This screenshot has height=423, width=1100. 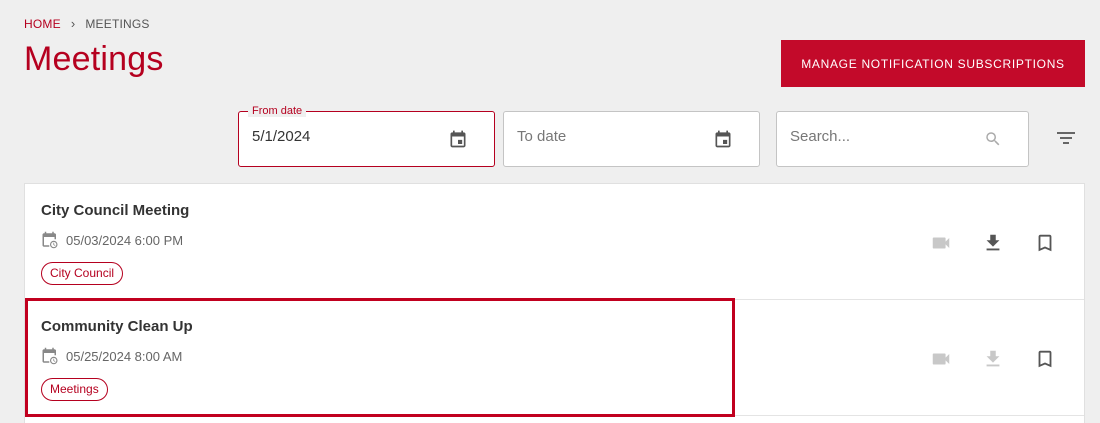 What do you see at coordinates (880, 136) in the screenshot?
I see `search-input` at bounding box center [880, 136].